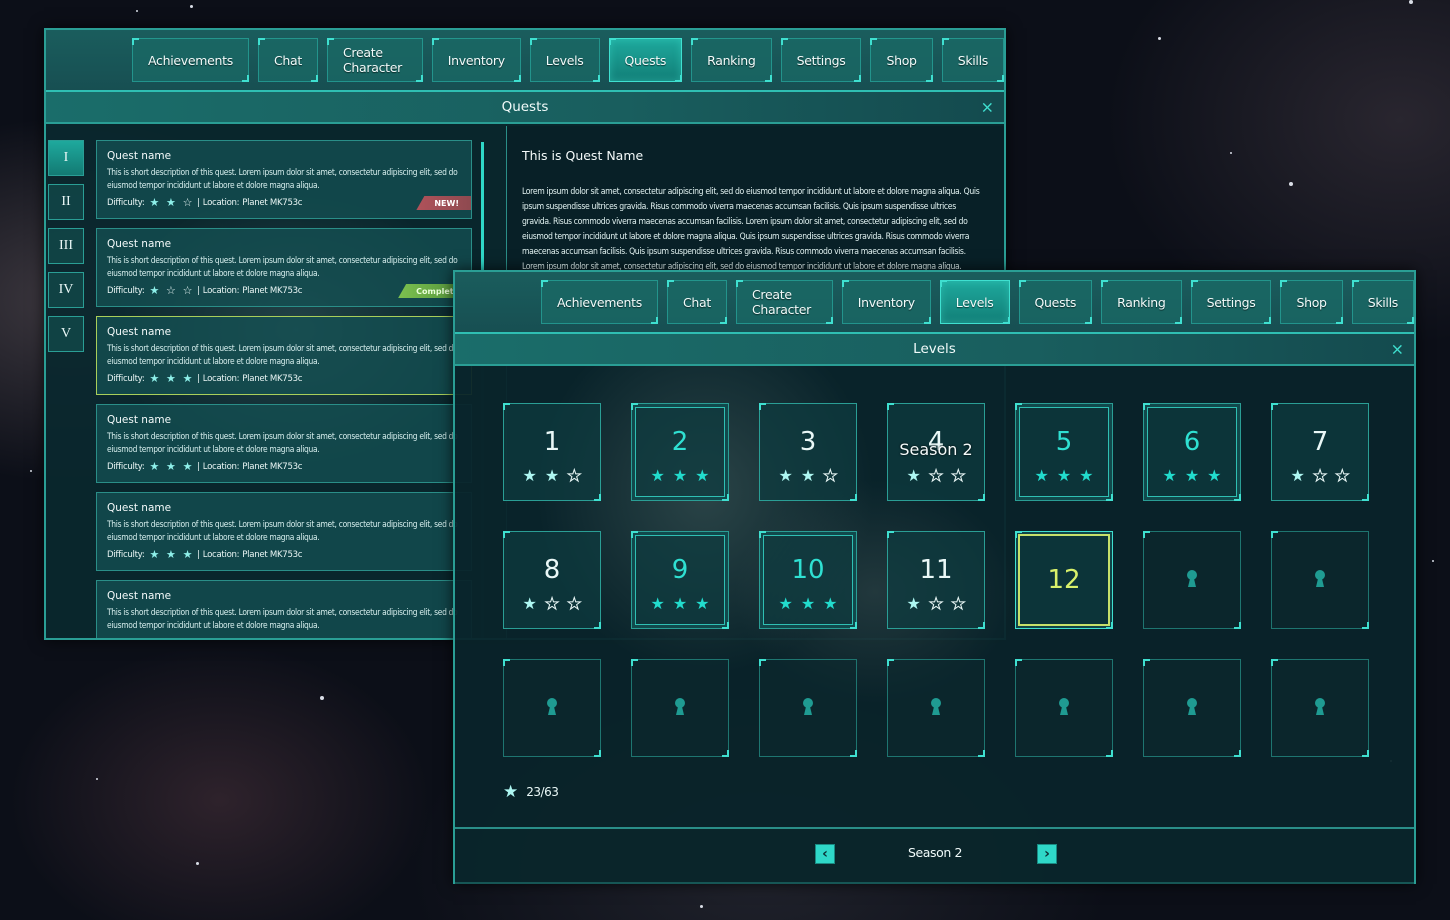 The height and width of the screenshot is (920, 1450). Describe the element at coordinates (552, 570) in the screenshot. I see `level-number: 8` at that location.